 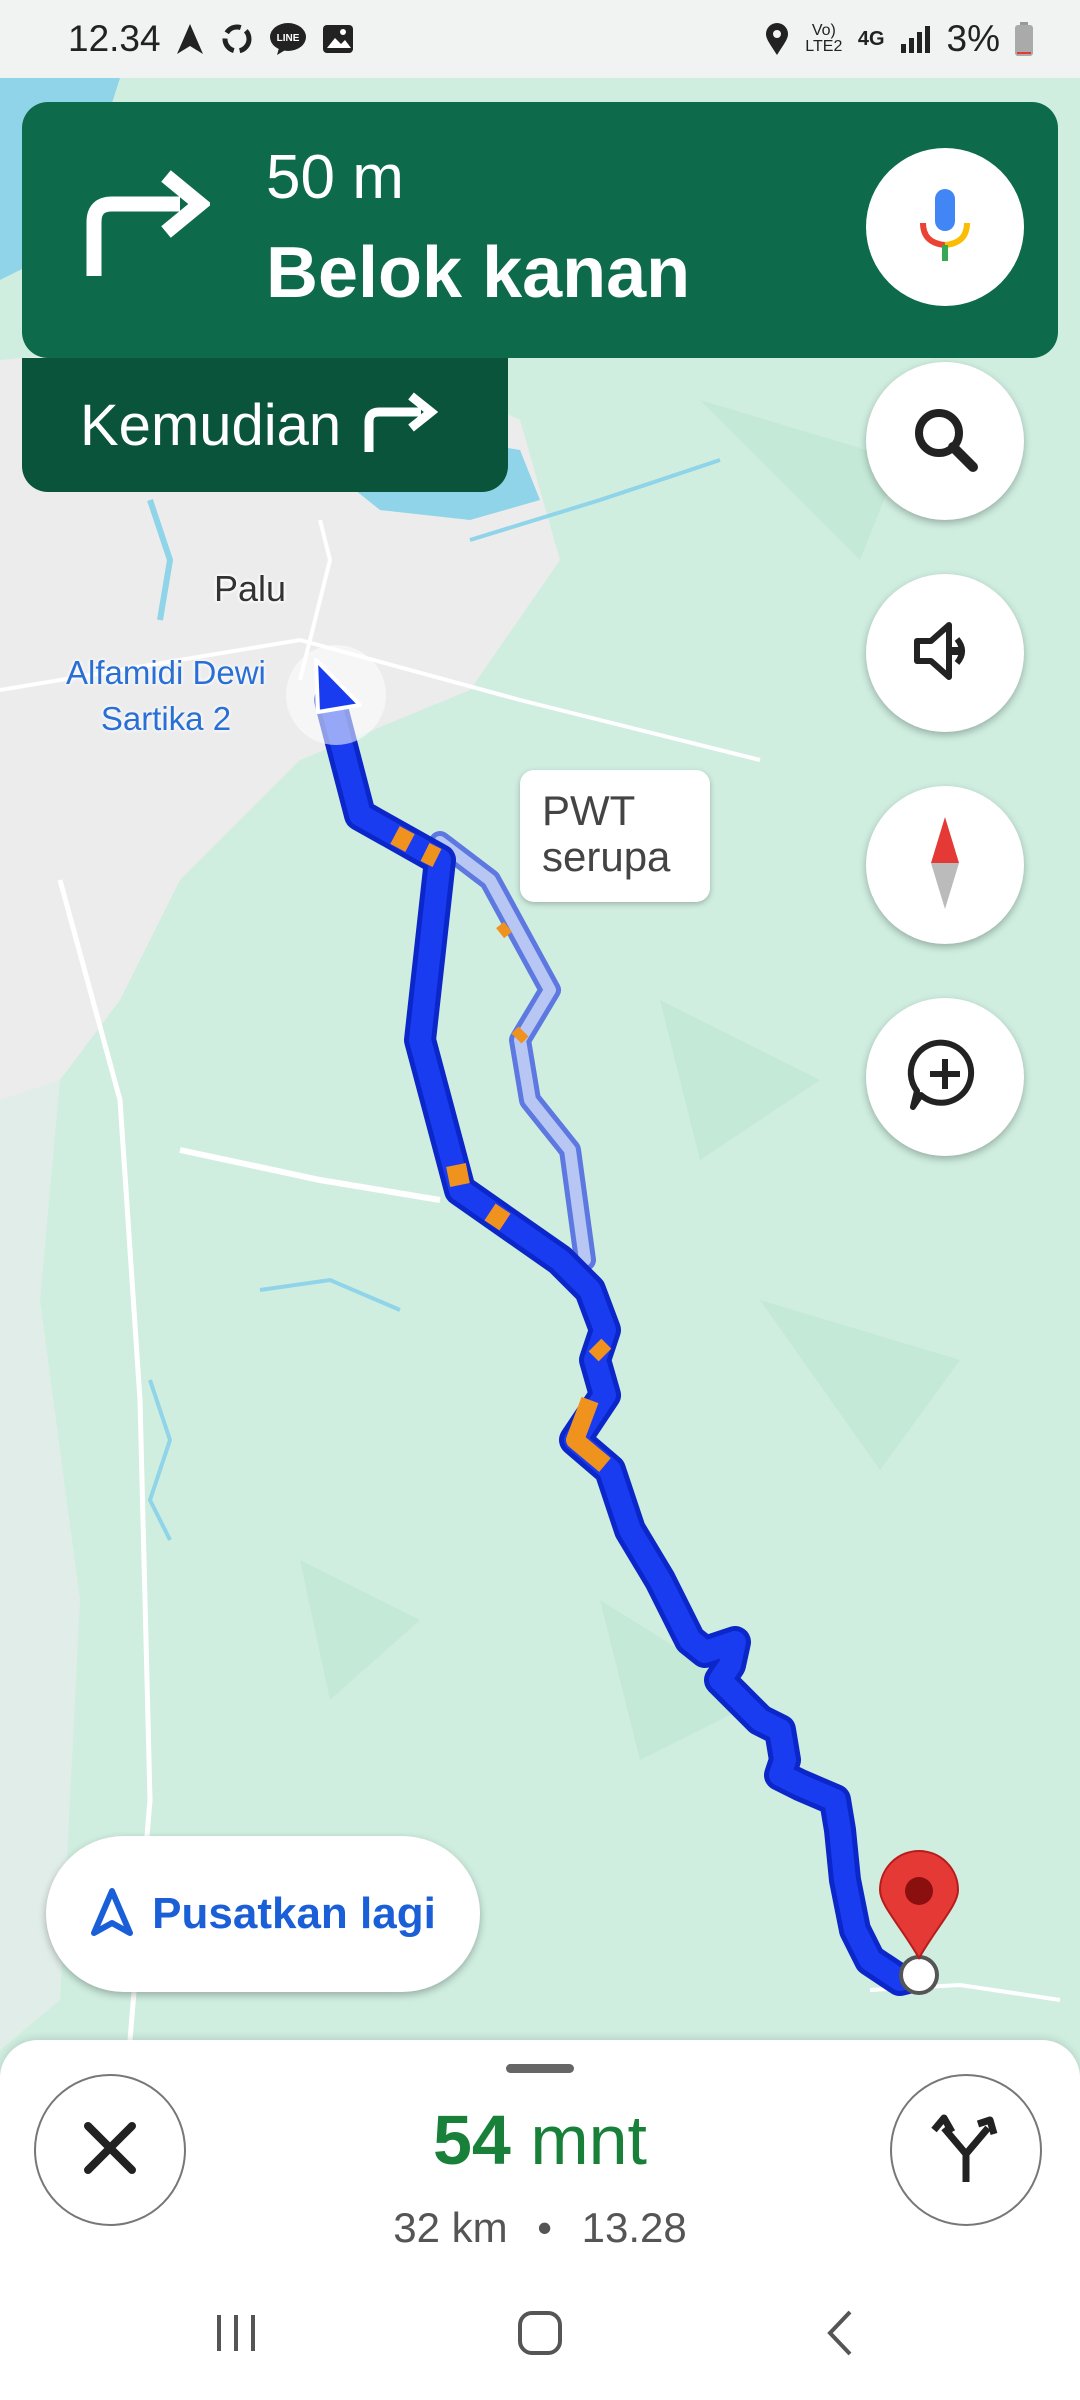 I want to click on callout-line1: PWT, so click(x=589, y=810).